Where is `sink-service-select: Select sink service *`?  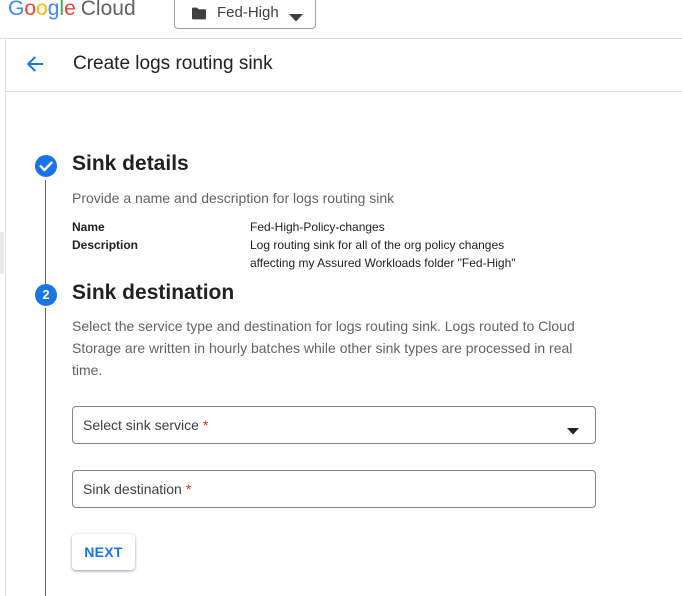 sink-service-select: Select sink service * is located at coordinates (334, 425).